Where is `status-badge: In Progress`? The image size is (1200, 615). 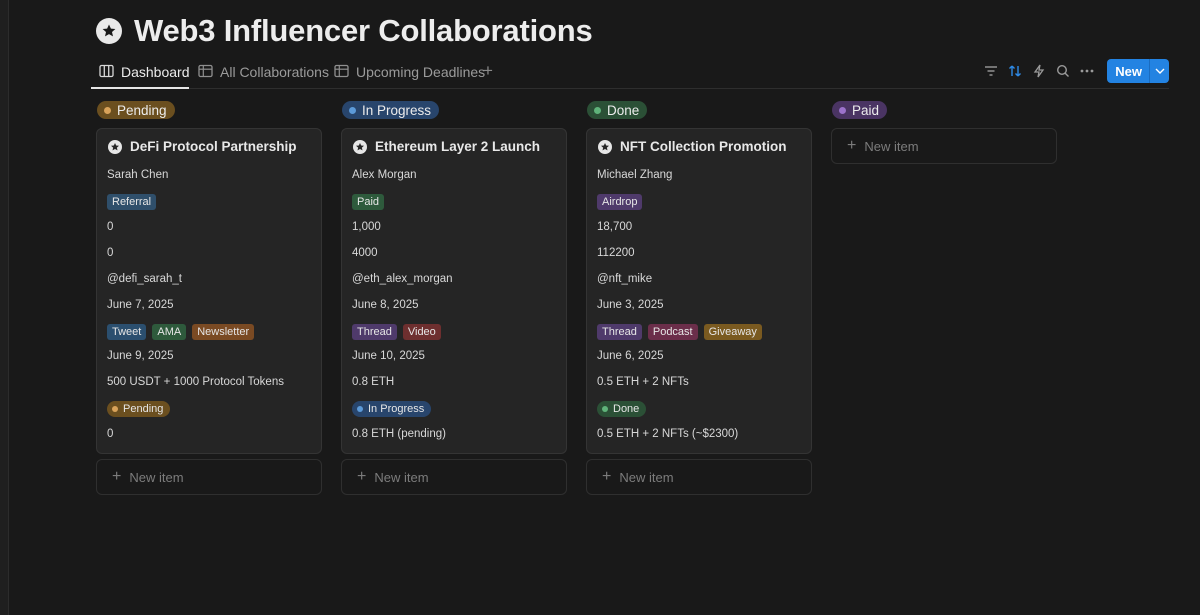
status-badge: In Progress is located at coordinates (392, 409).